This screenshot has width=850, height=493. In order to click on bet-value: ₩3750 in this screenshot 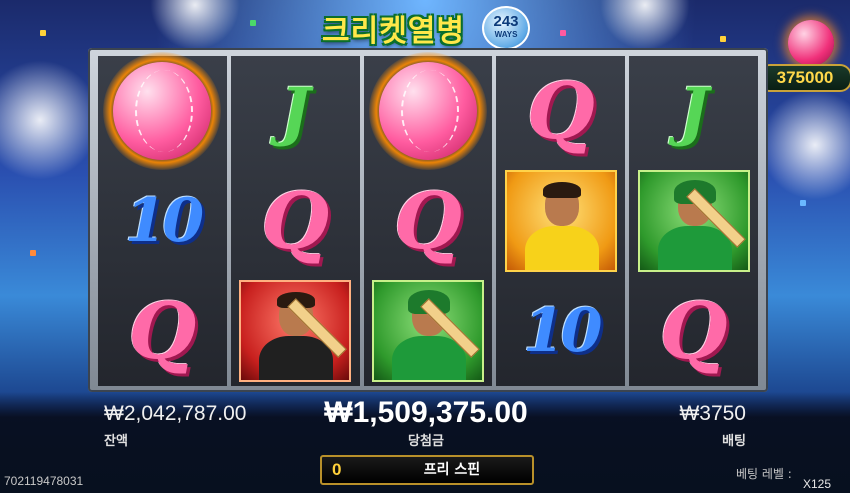, I will do `click(673, 414)`.